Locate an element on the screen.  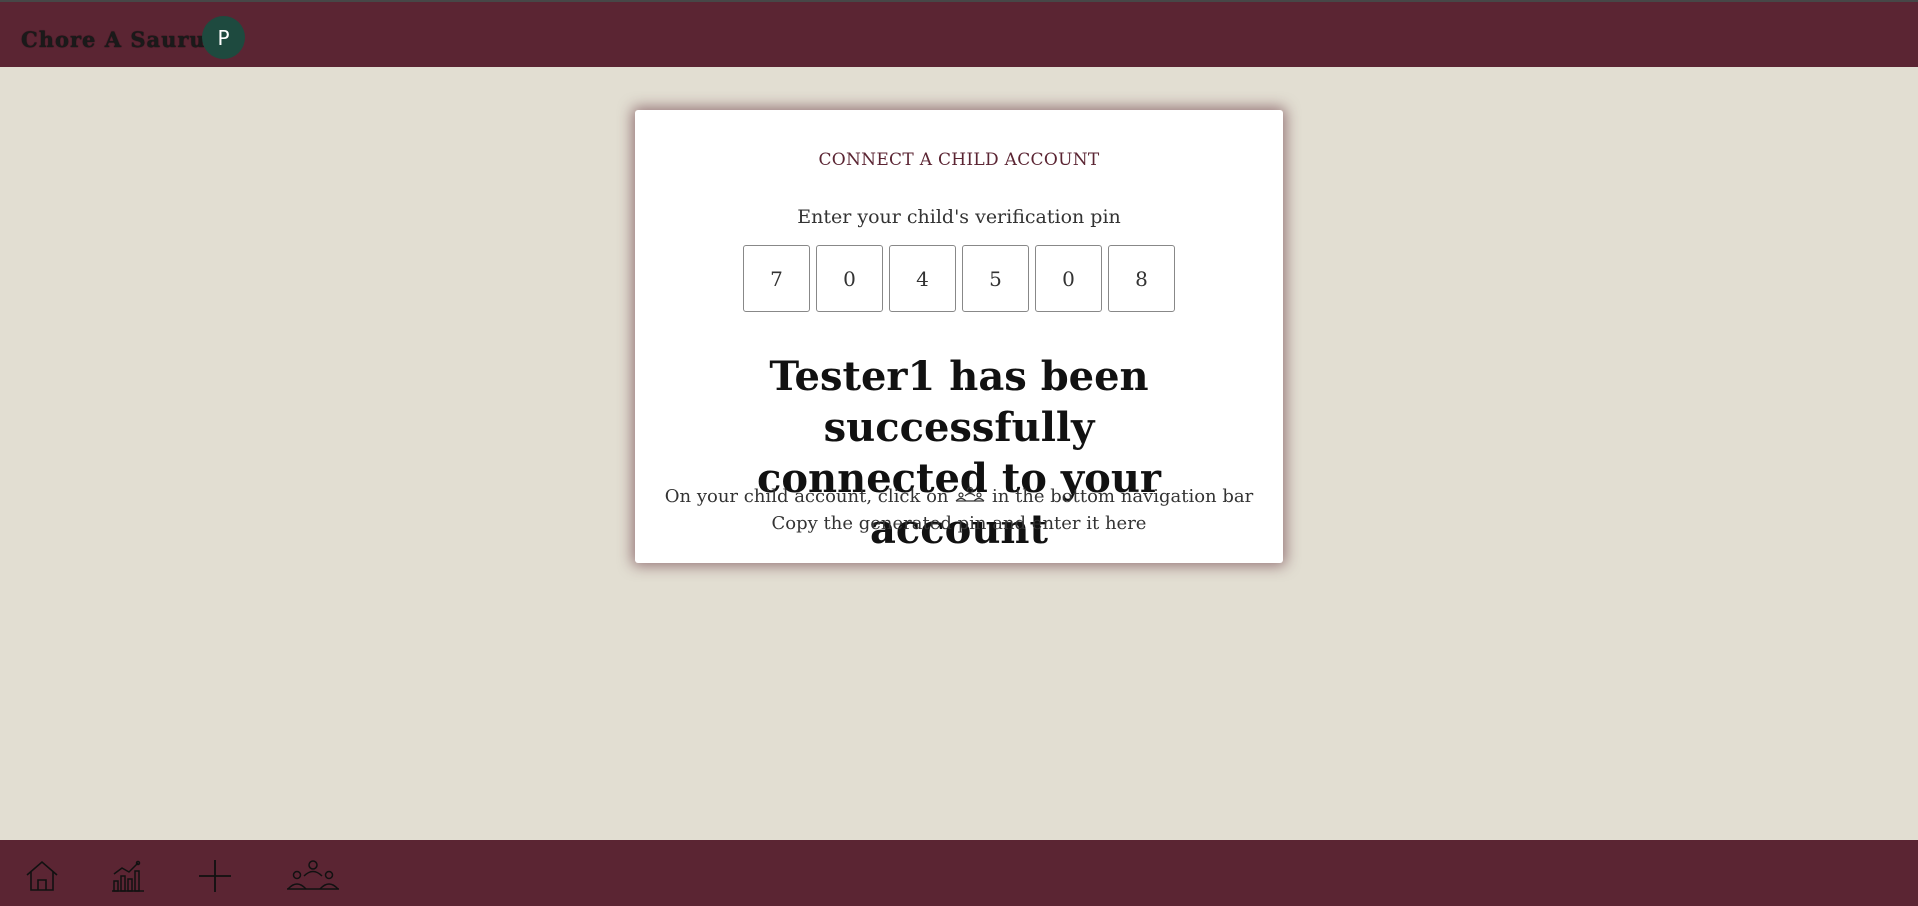
instruction-text-before-icon: On your child account, click on is located at coordinates (806, 496).